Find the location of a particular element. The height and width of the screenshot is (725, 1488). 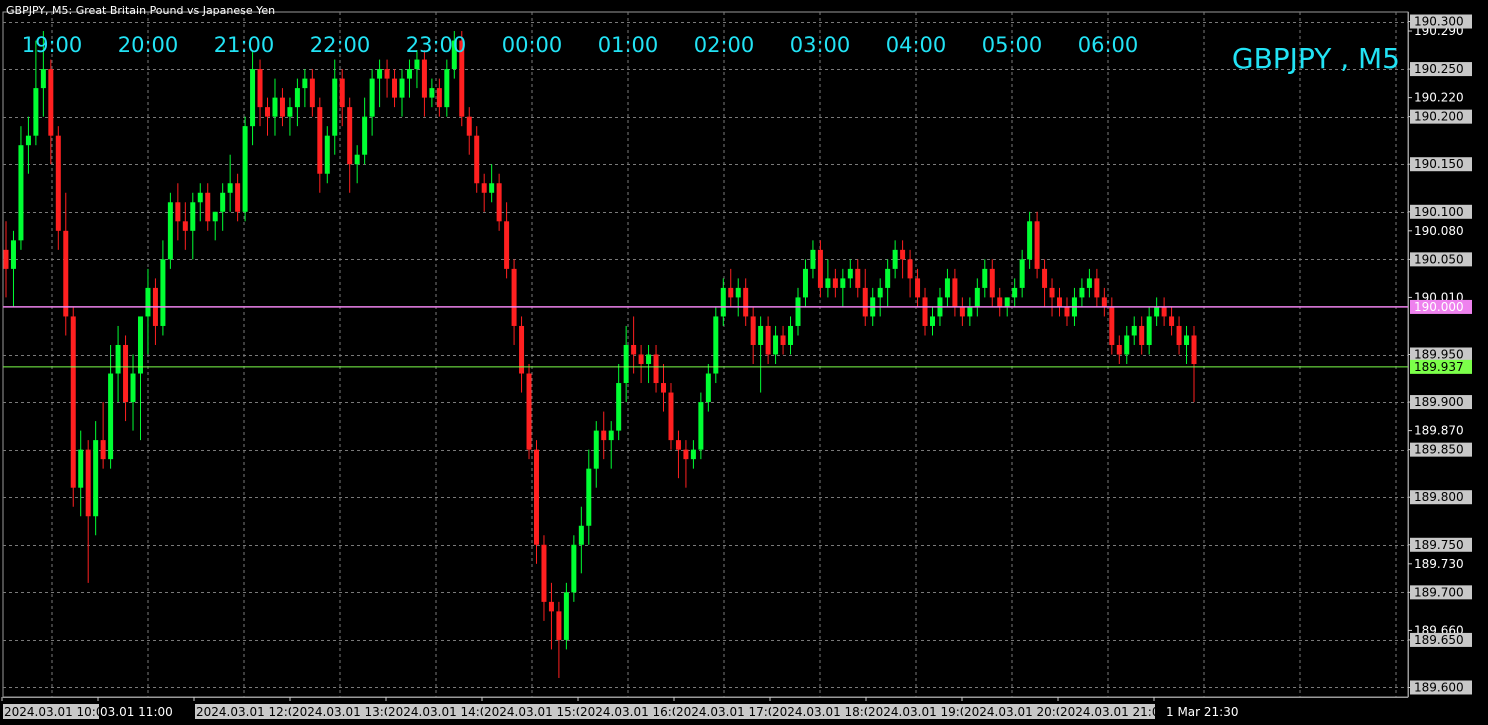

price-tick-label: 189.730 is located at coordinates (1439, 564).